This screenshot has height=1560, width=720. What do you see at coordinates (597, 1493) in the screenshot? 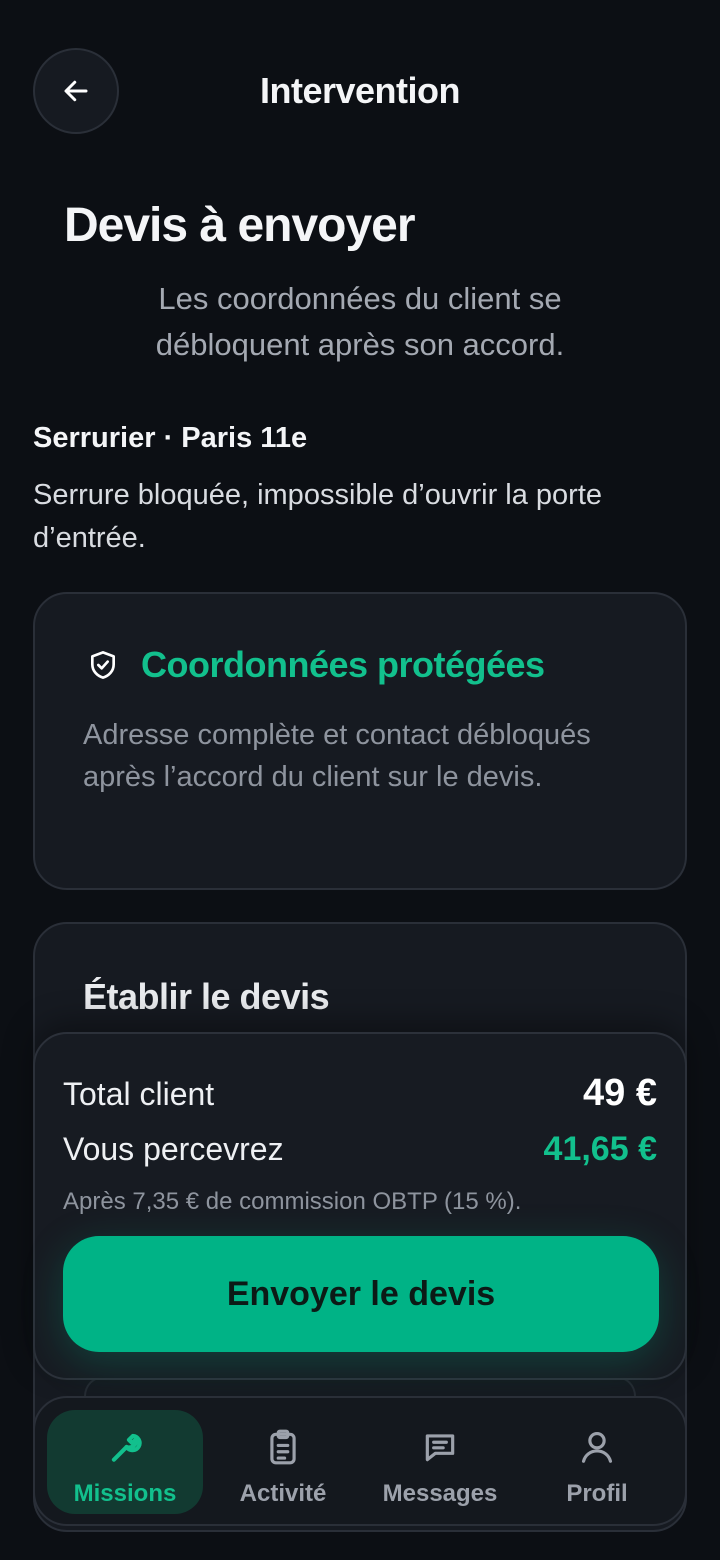
I see `nav-label-profil: Profil` at bounding box center [597, 1493].